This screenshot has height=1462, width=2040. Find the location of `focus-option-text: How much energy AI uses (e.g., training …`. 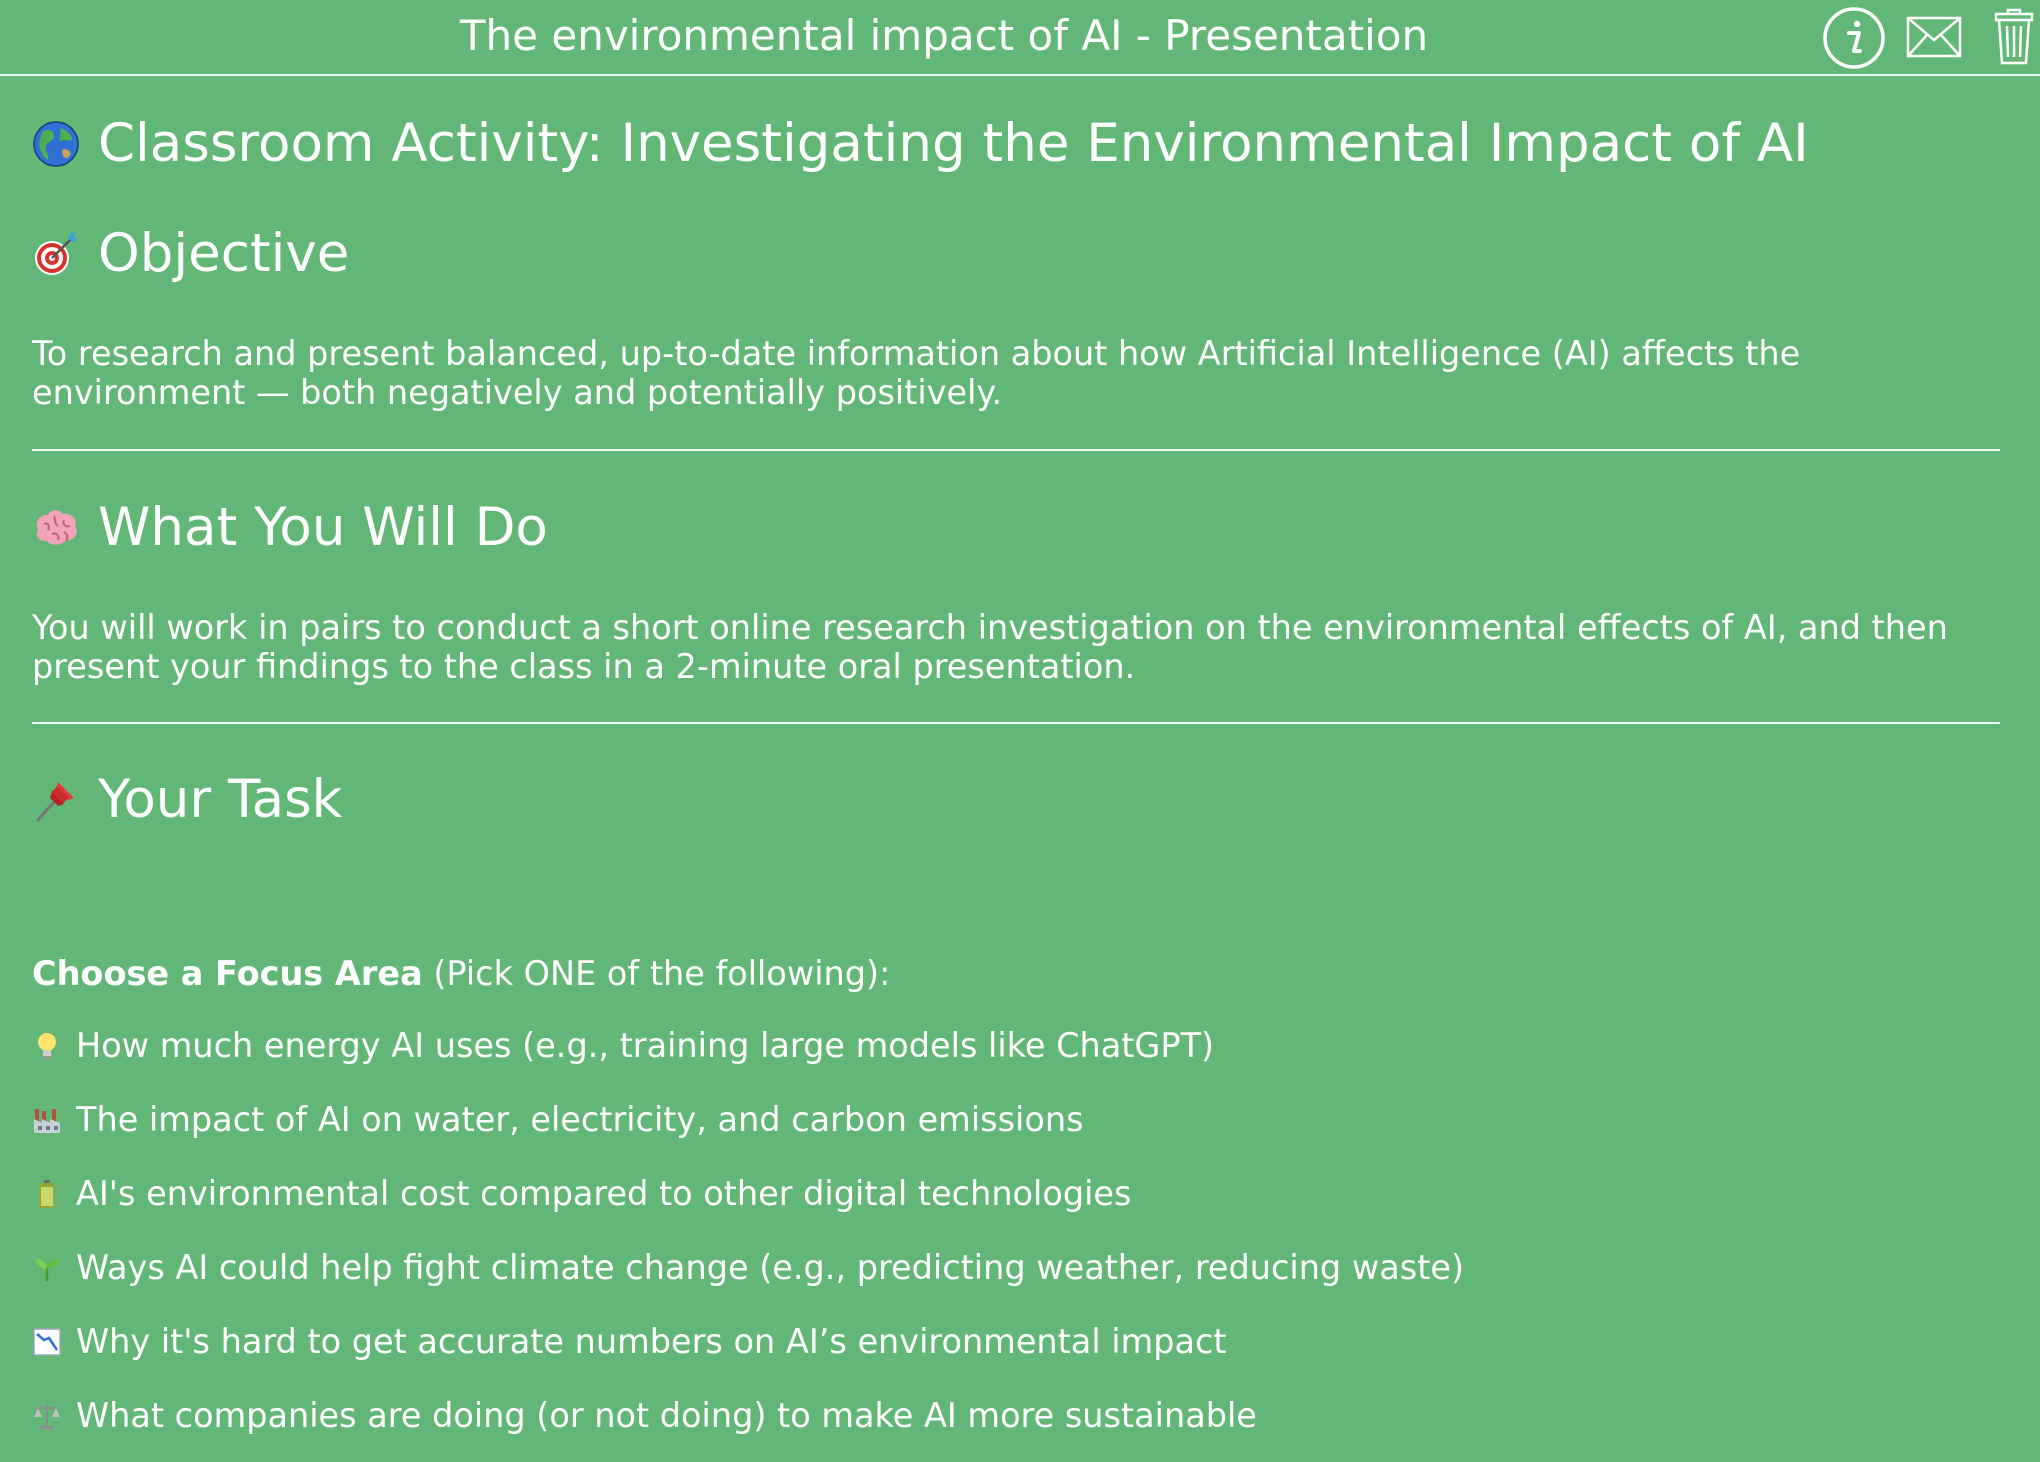

focus-option-text: How much energy AI uses (e.g., training … is located at coordinates (645, 1045).